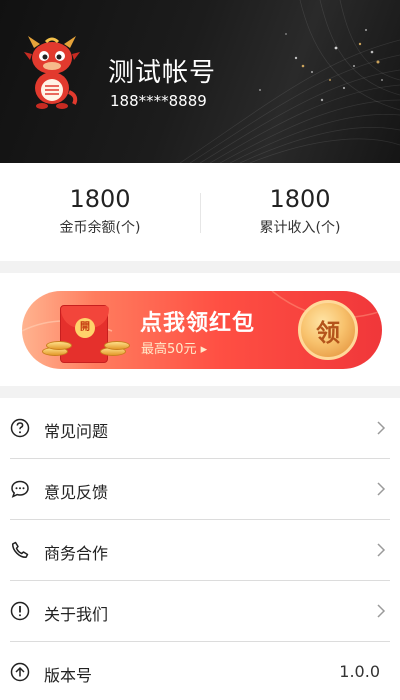 The height and width of the screenshot is (700, 400). I want to click on banner-title: 点我领红包, so click(198, 323).